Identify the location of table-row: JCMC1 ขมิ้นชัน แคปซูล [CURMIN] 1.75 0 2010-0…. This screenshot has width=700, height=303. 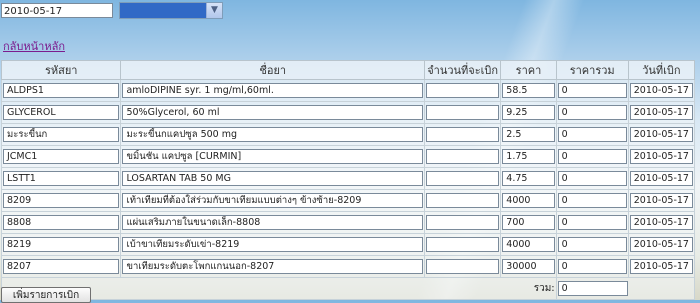
(348, 156).